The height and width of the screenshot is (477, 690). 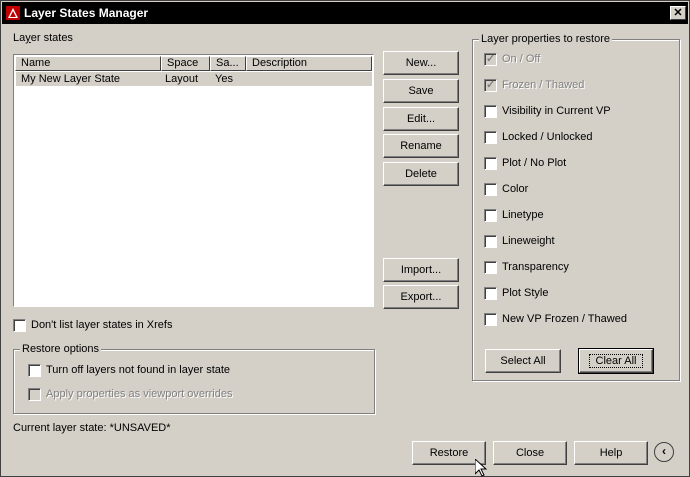 I want to click on window-title: Layer States Manager, so click(x=86, y=13).